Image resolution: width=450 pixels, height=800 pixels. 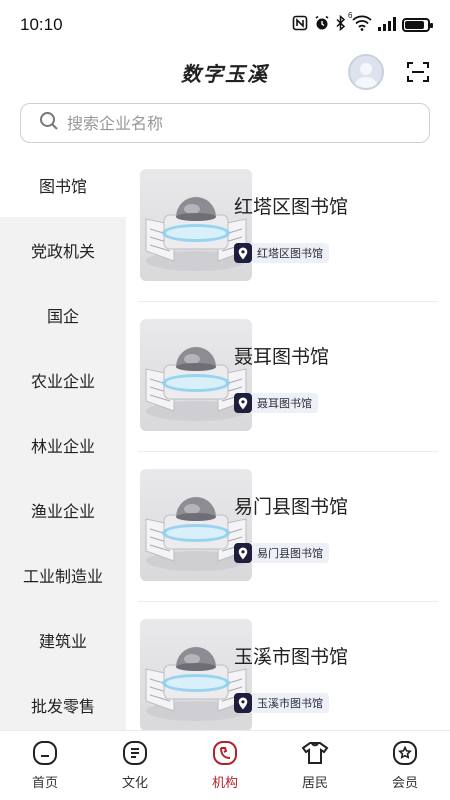 I want to click on status-bar: 10:10 6, so click(x=225, y=25).